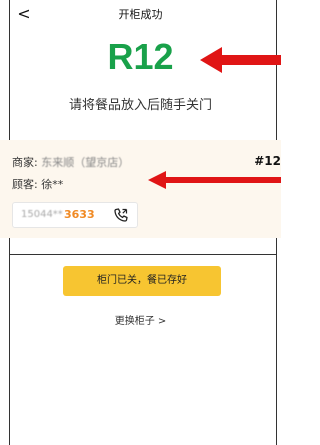 The image size is (320, 445). What do you see at coordinates (143, 254) in the screenshot?
I see `section-divider` at bounding box center [143, 254].